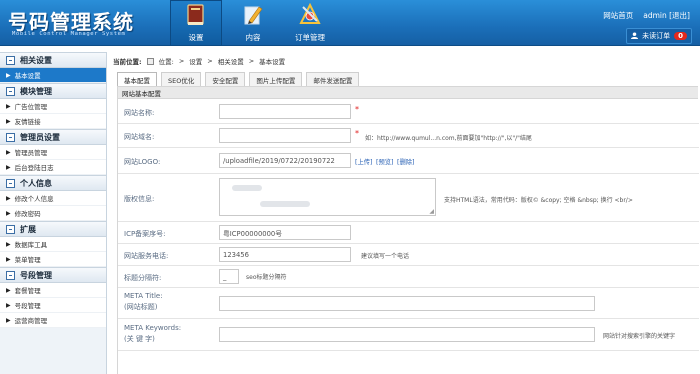 This screenshot has height=374, width=700. Describe the element at coordinates (137, 79) in the screenshot. I see `tab-basic: 基本配置` at that location.